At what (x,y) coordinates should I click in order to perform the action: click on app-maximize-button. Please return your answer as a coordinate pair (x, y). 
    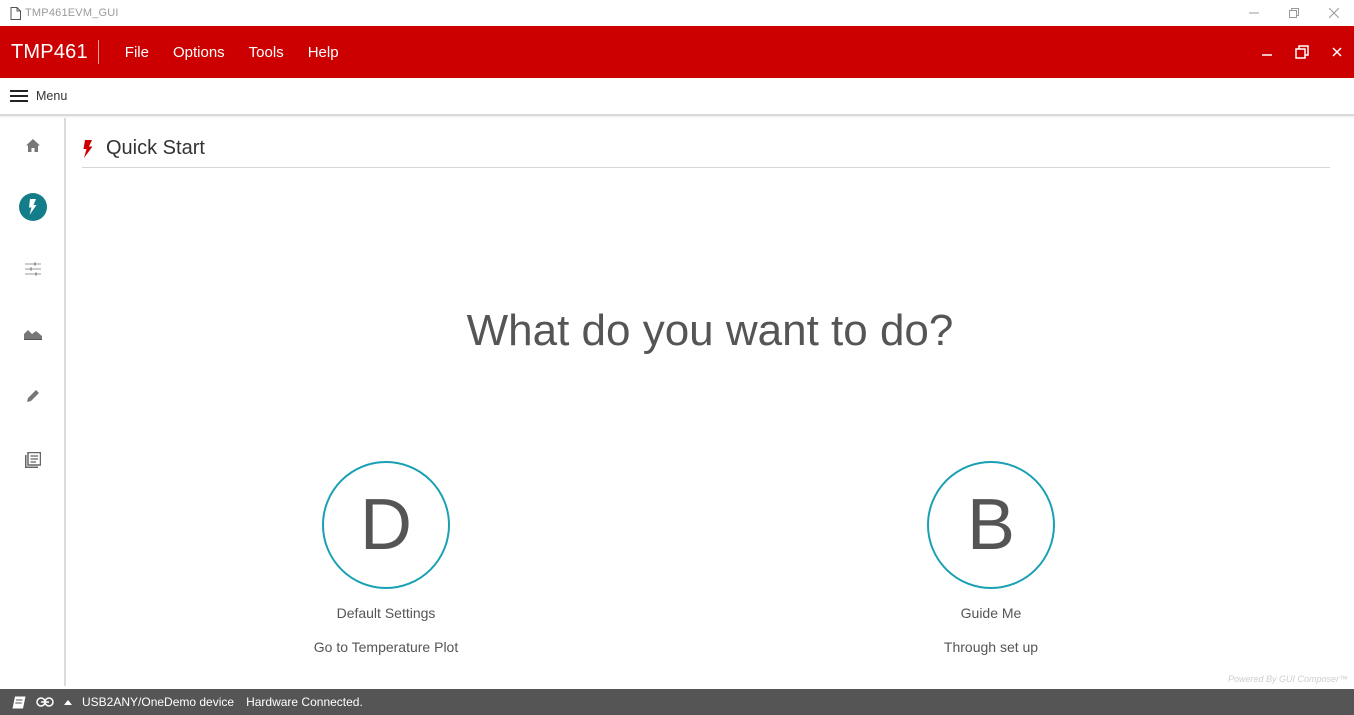
    Looking at the image, I should click on (1301, 52).